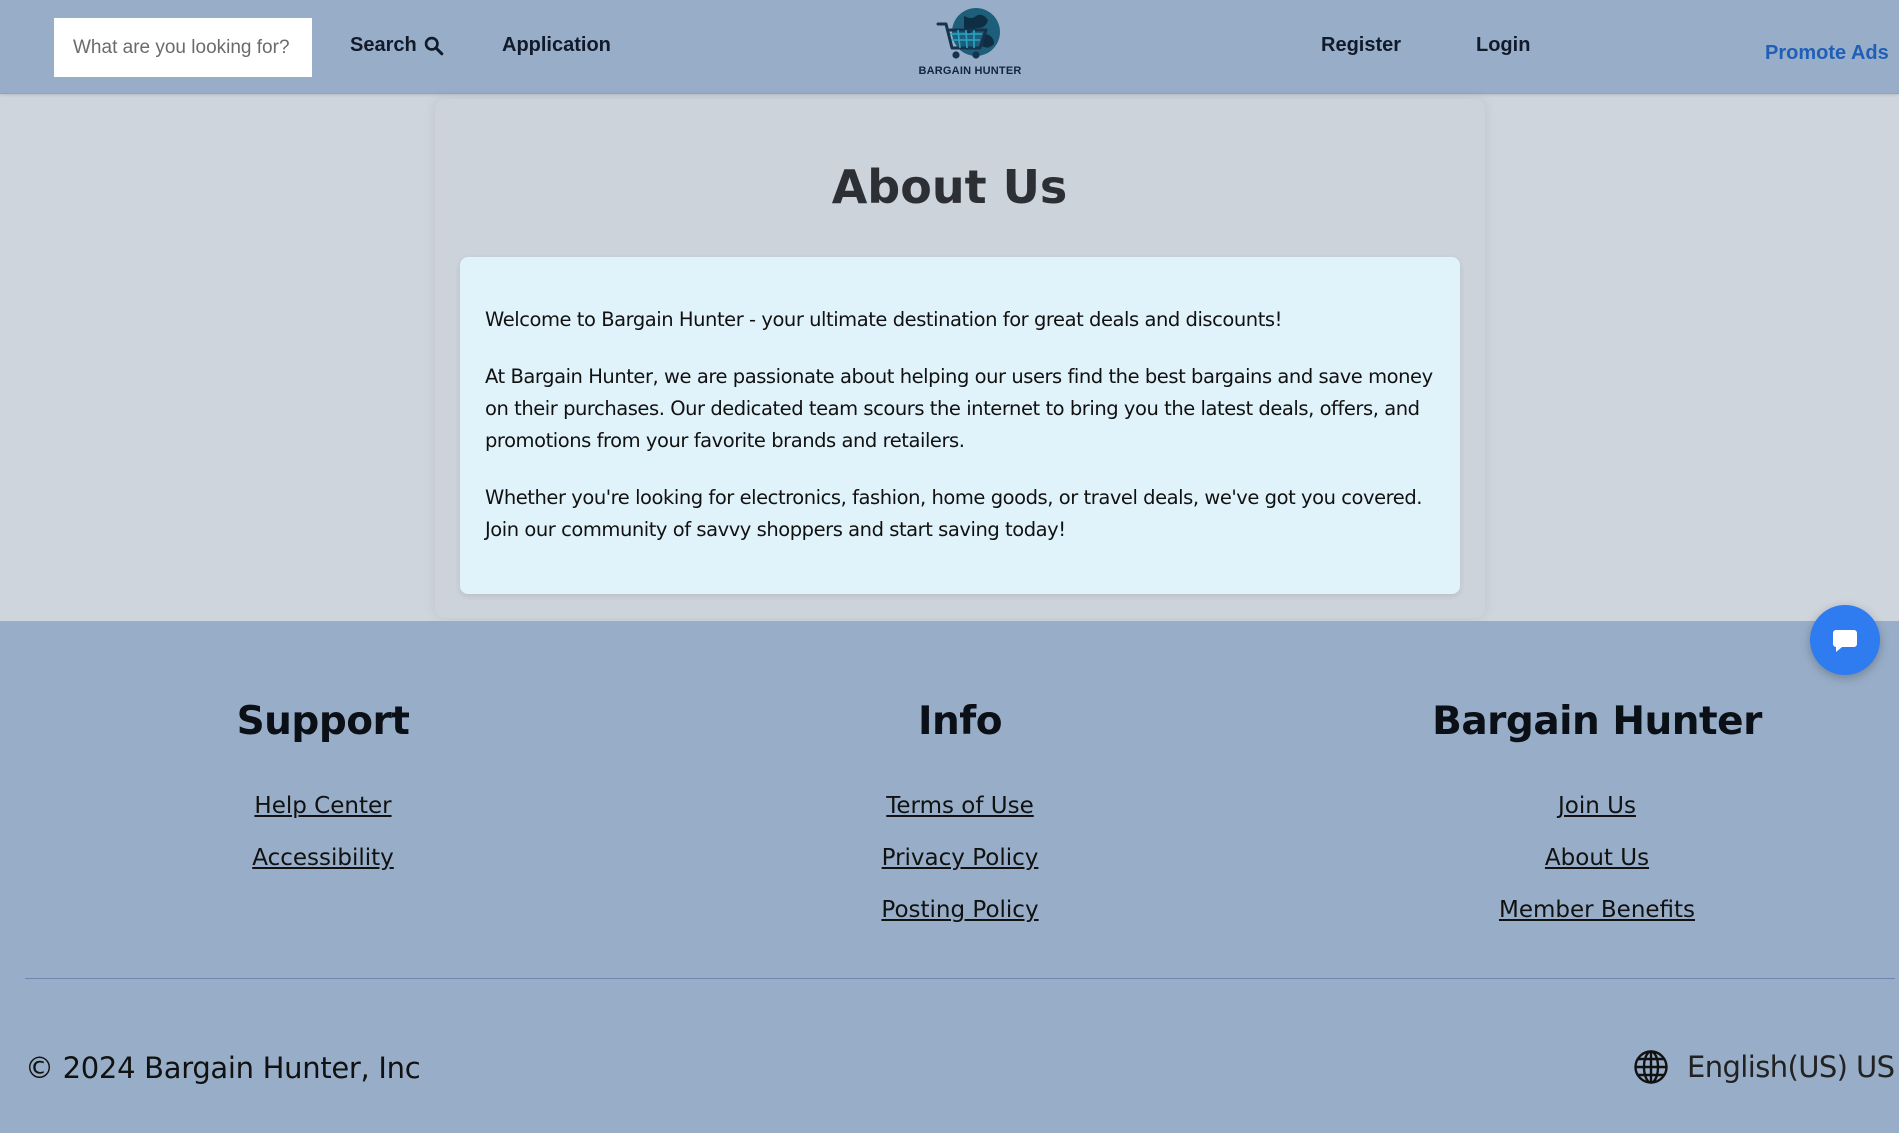 This screenshot has width=1899, height=1133. What do you see at coordinates (960, 910) in the screenshot?
I see `footer-link-posting-policy: Posting Policy` at bounding box center [960, 910].